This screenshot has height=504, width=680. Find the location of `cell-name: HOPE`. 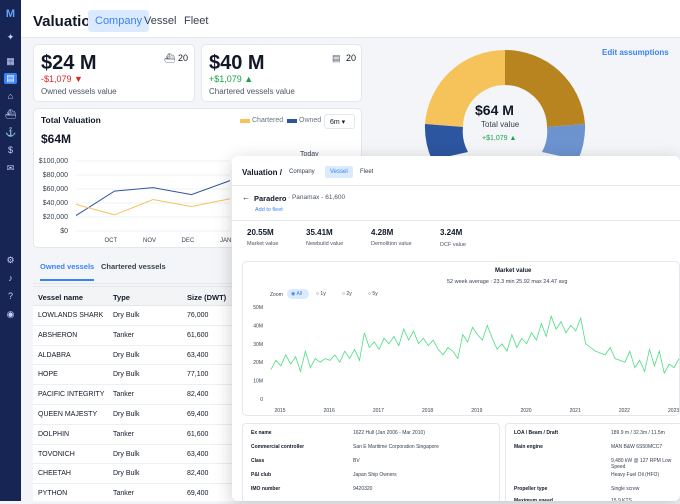

cell-name: HOPE is located at coordinates (48, 375).